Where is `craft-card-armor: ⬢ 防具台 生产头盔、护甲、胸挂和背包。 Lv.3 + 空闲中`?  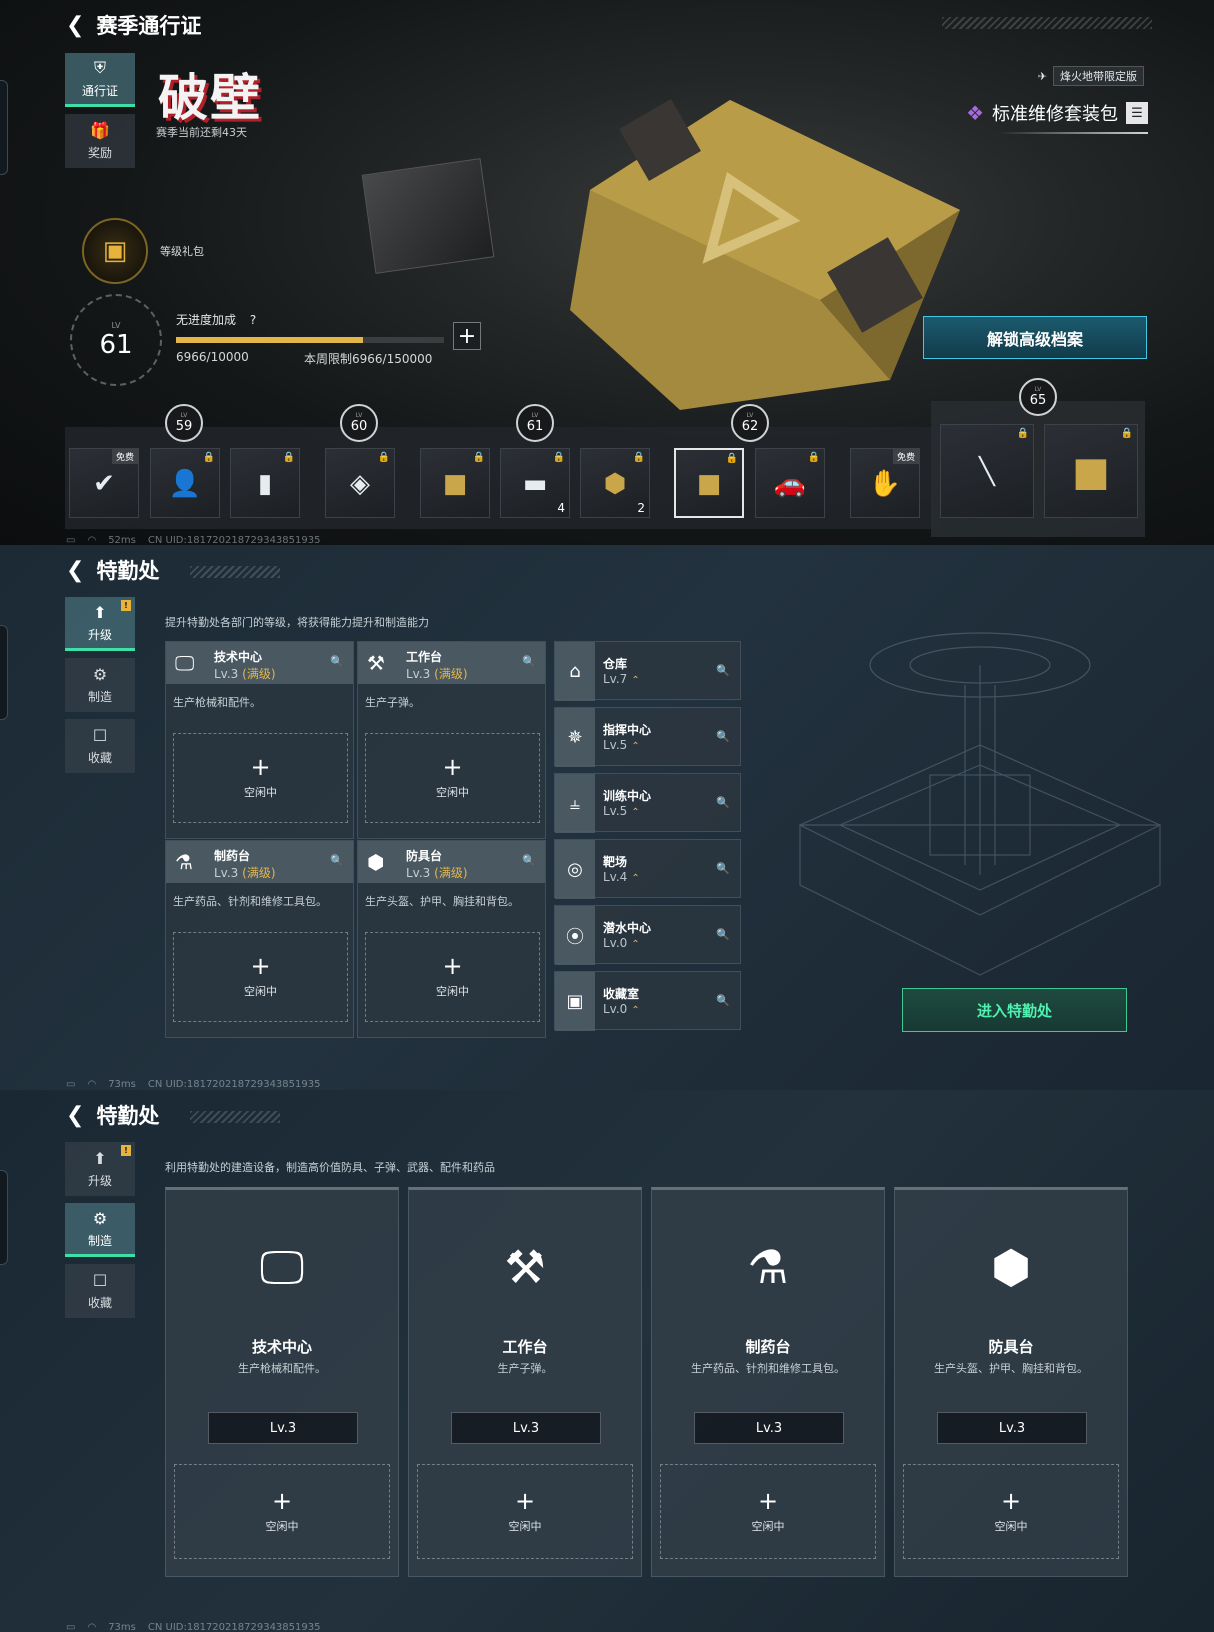 craft-card-armor: ⬢ 防具台 生产头盔、护甲、胸挂和背包。 Lv.3 + 空闲中 is located at coordinates (1011, 1382).